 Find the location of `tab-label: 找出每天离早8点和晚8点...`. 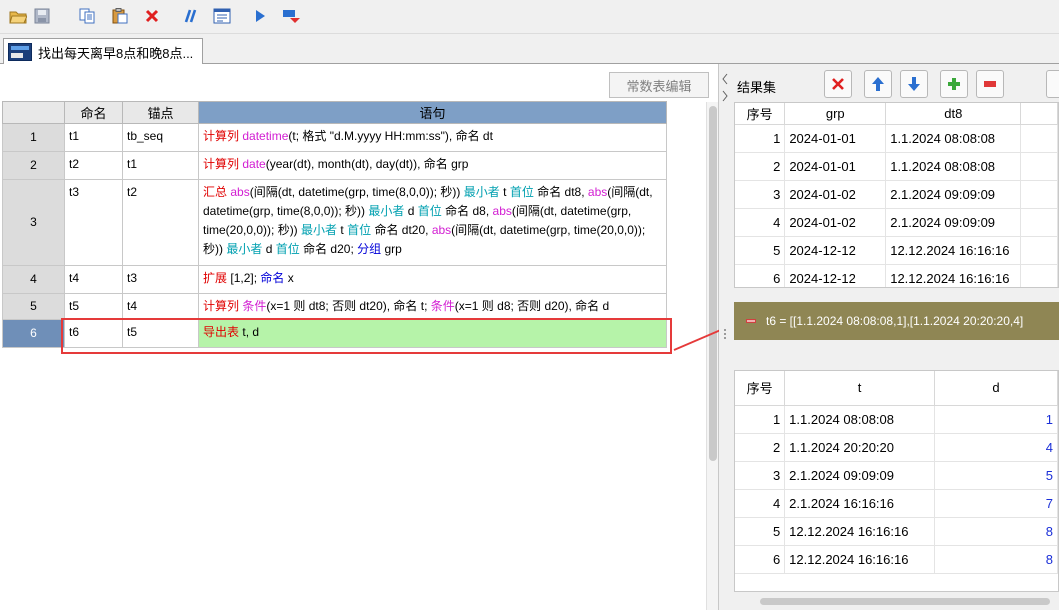

tab-label: 找出每天离早8点和晚8点... is located at coordinates (116, 53).